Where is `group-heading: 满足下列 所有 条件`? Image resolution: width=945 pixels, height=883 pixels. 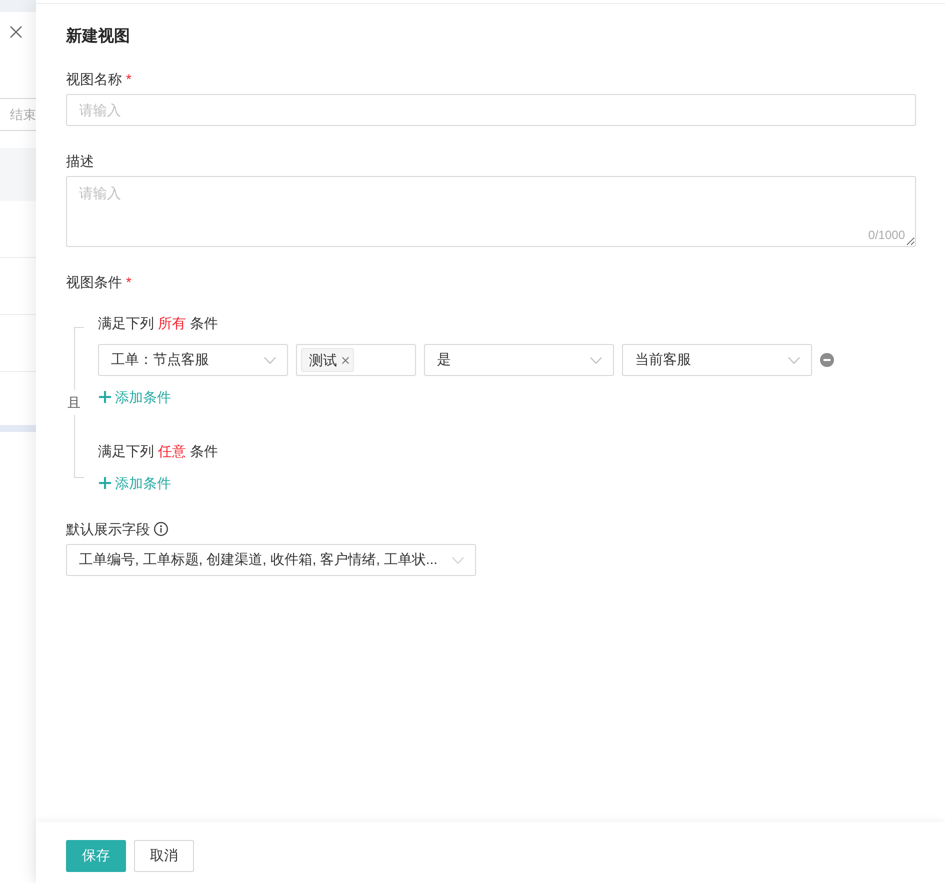 group-heading: 满足下列 所有 条件 is located at coordinates (158, 323).